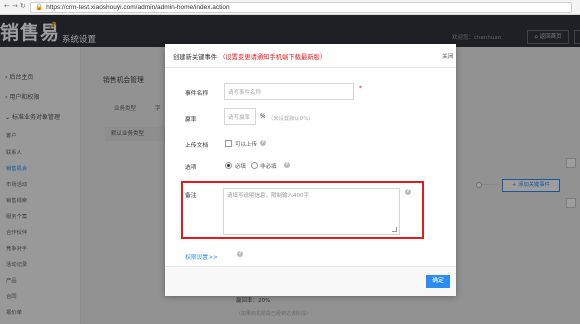 This screenshot has height=324, width=580. Describe the element at coordinates (201, 256) in the screenshot. I see `permission-settings-link: 权限设置>>` at that location.